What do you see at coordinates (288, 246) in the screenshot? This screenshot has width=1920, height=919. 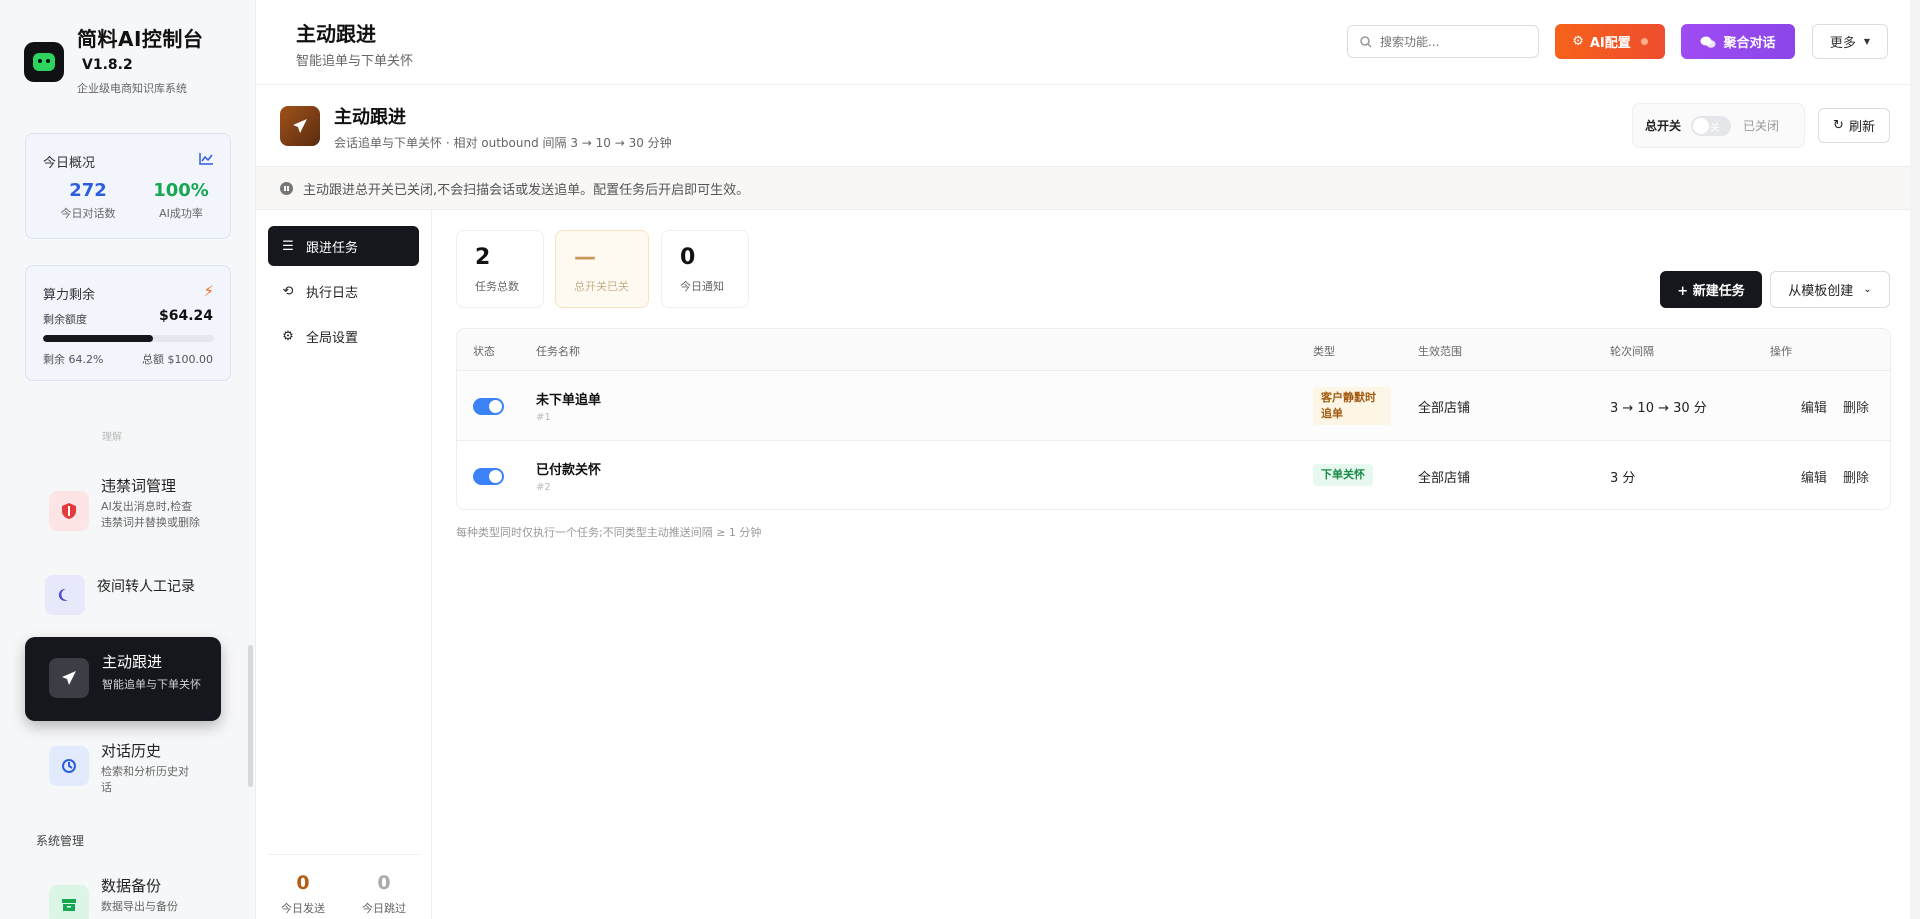 I see `list-icon: ☰` at bounding box center [288, 246].